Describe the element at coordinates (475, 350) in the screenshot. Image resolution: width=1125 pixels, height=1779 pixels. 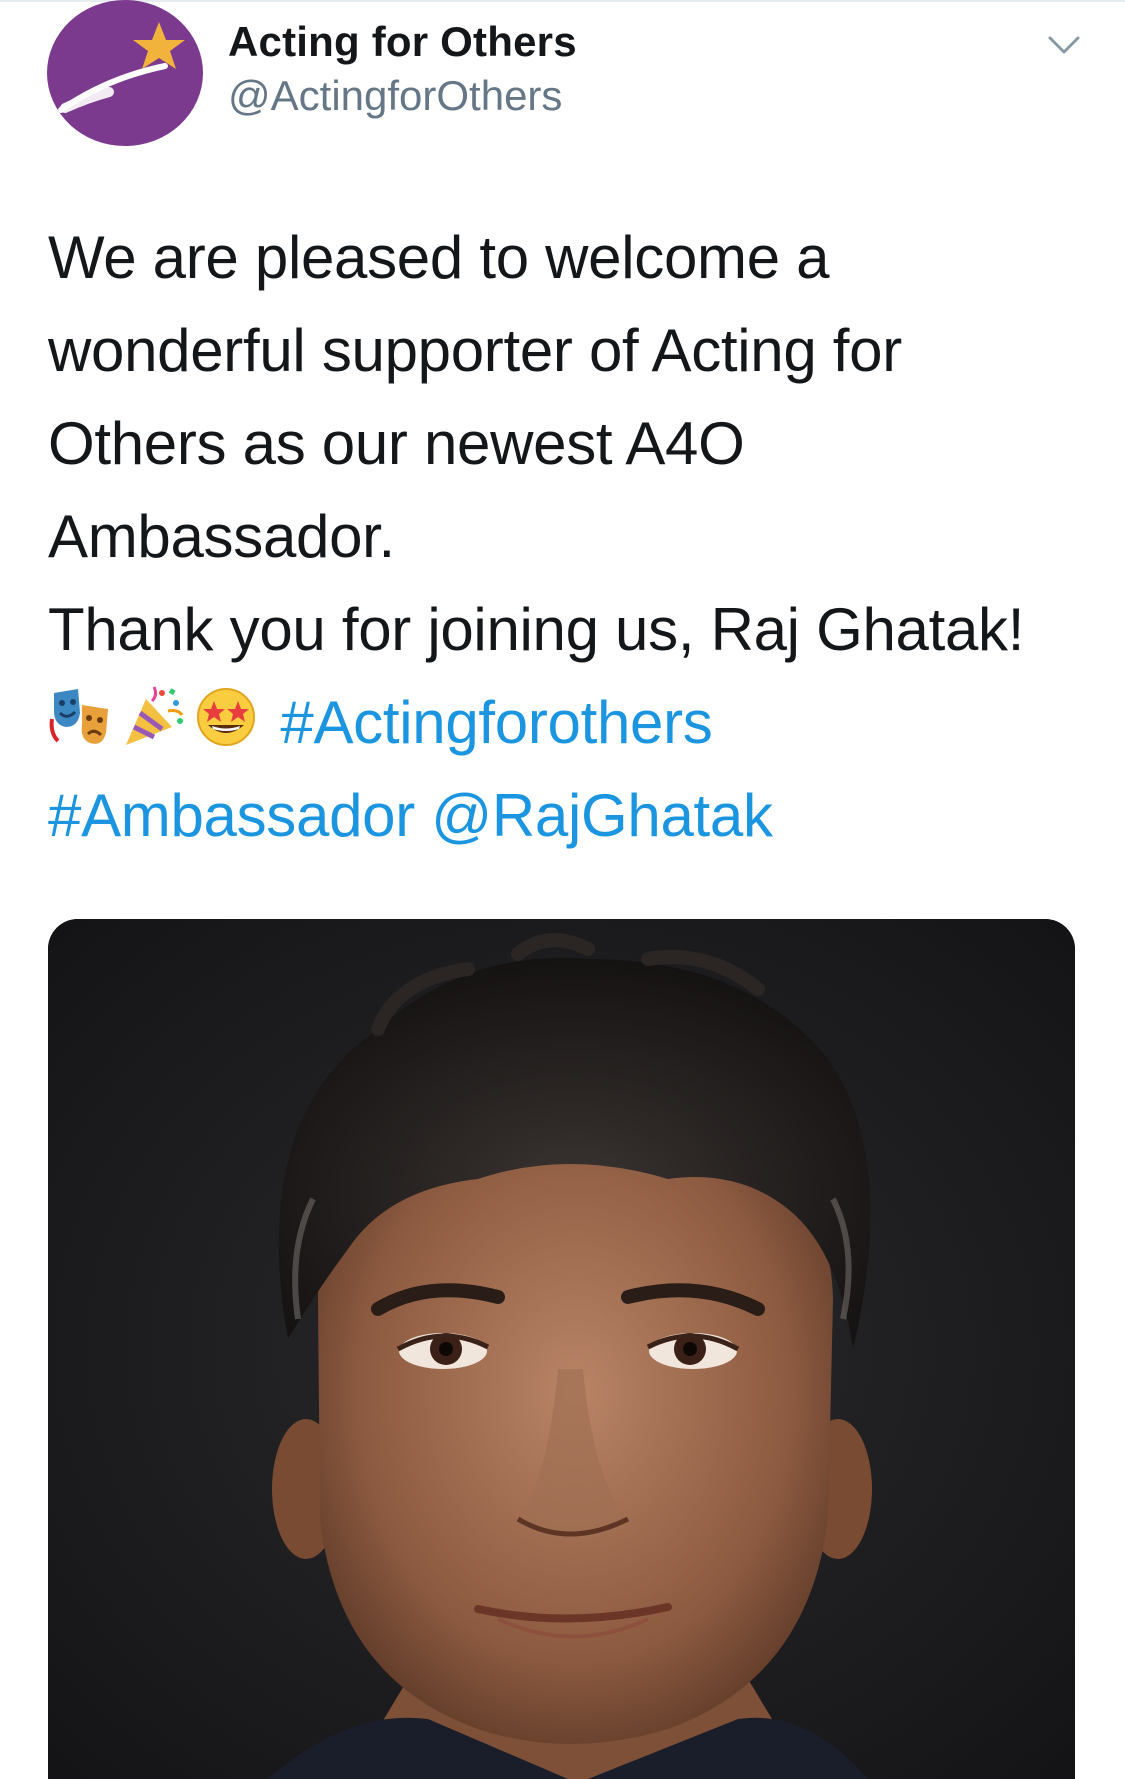
I see `tweet-text-line: wonderful supporter of Acting for` at that location.